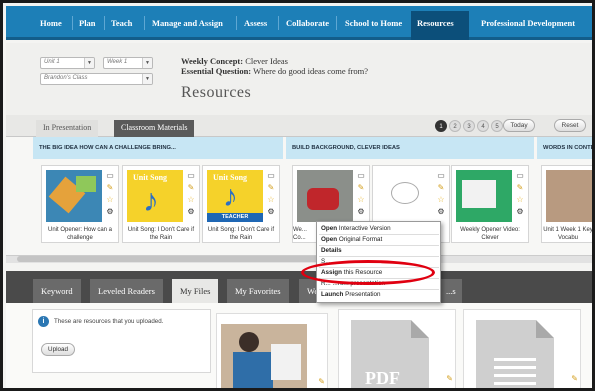 The height and width of the screenshot is (391, 595). What do you see at coordinates (266, 61) in the screenshot?
I see `concept-value: Clever Ideas` at bounding box center [266, 61].